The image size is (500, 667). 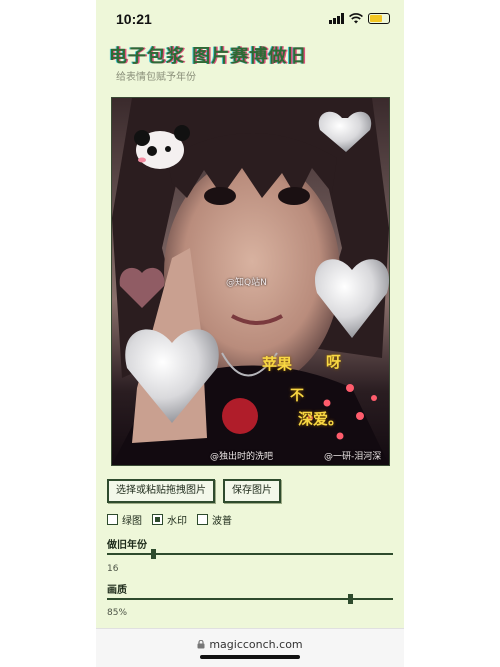 I want to click on status-icons, so click(x=359, y=18).